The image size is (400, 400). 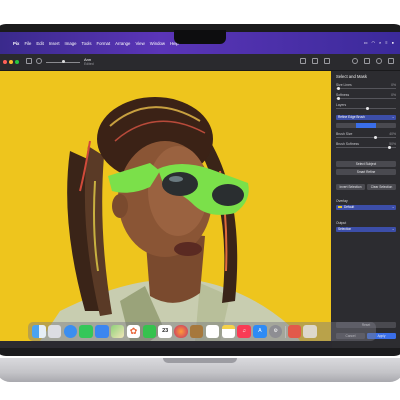 What do you see at coordinates (344, 134) in the screenshot?
I see `brush-size-label: Brush Size` at bounding box center [344, 134].